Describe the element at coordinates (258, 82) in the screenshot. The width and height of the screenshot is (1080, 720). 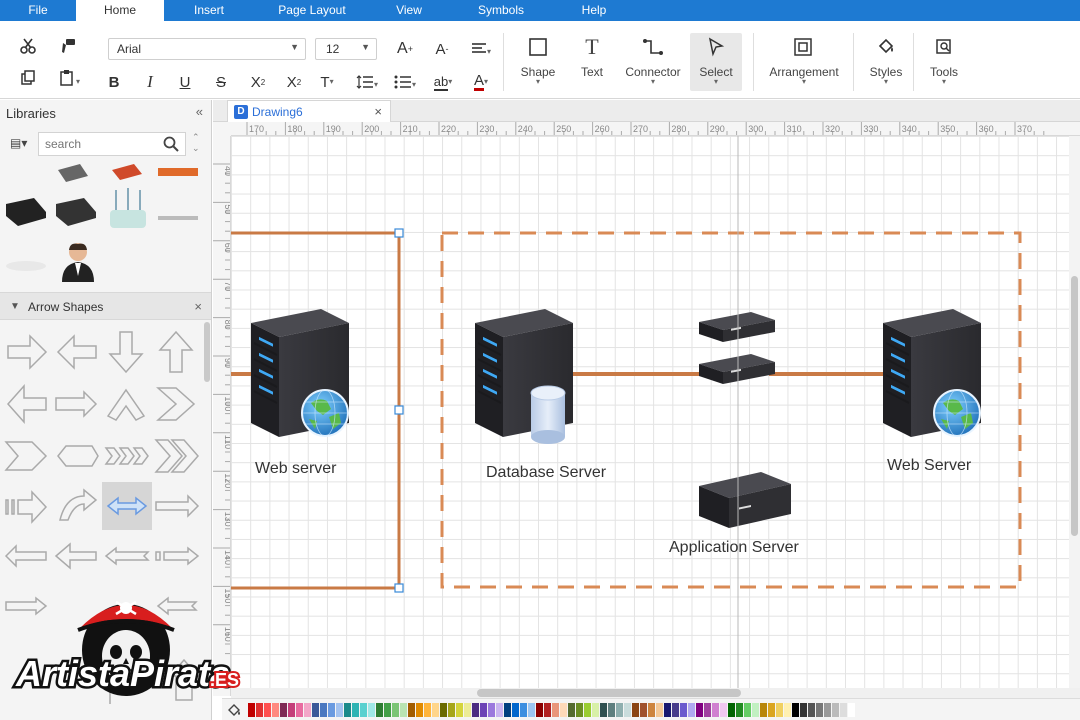
I see `superscript-icon: X2` at that location.